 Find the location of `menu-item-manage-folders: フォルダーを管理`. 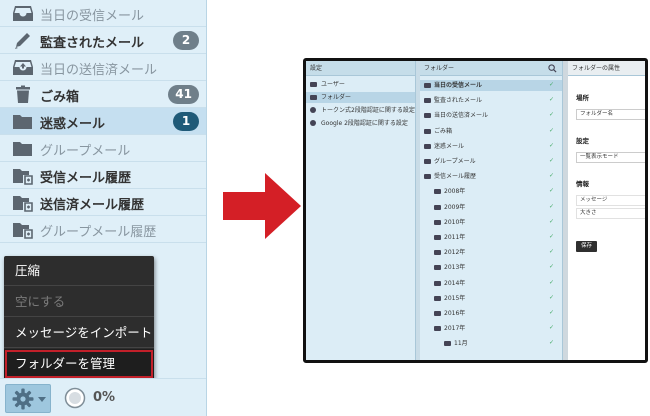

menu-item-manage-folders: フォルダーを管理 is located at coordinates (79, 364).